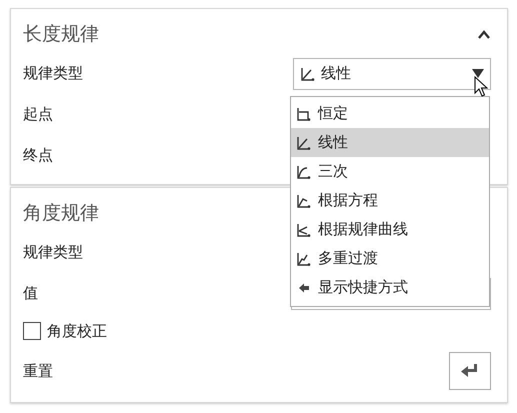  Describe the element at coordinates (484, 34) in the screenshot. I see `caret-icon` at that location.